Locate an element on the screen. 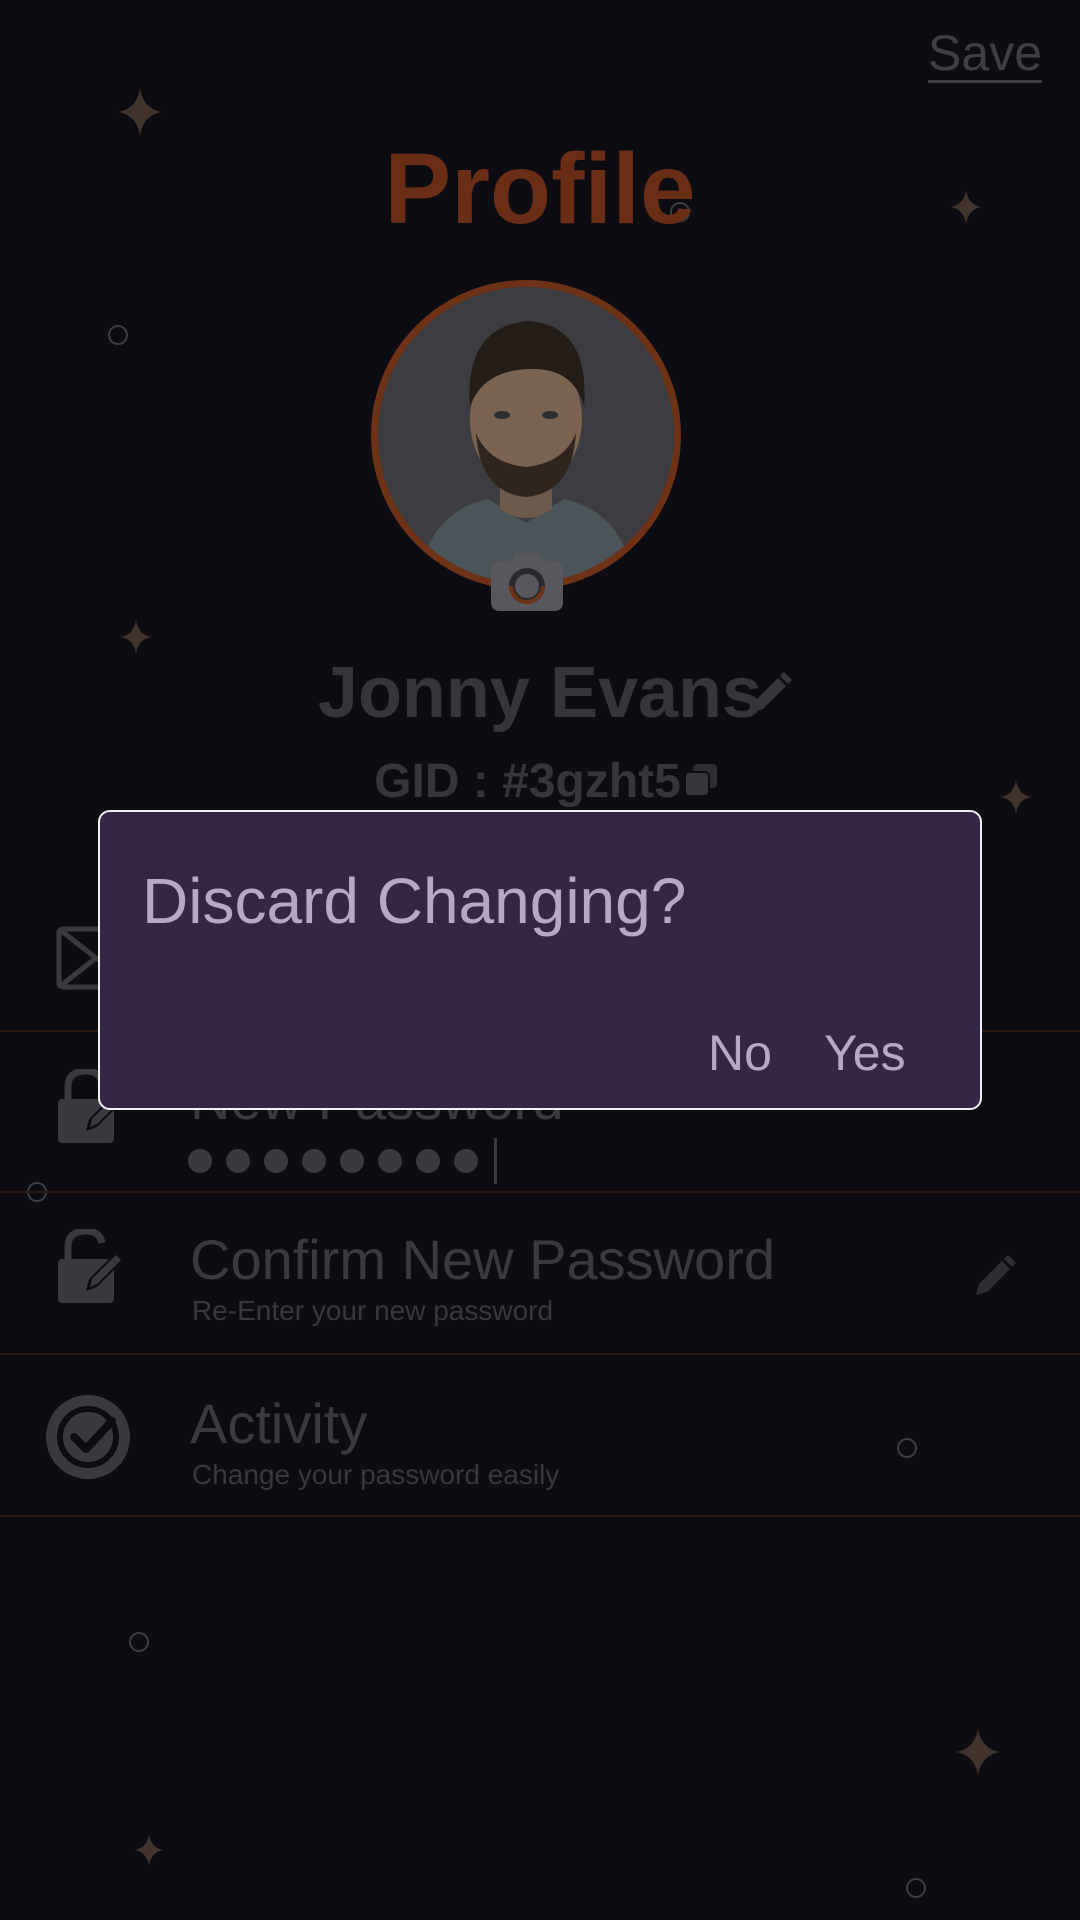  avatar-container is located at coordinates (526, 445).